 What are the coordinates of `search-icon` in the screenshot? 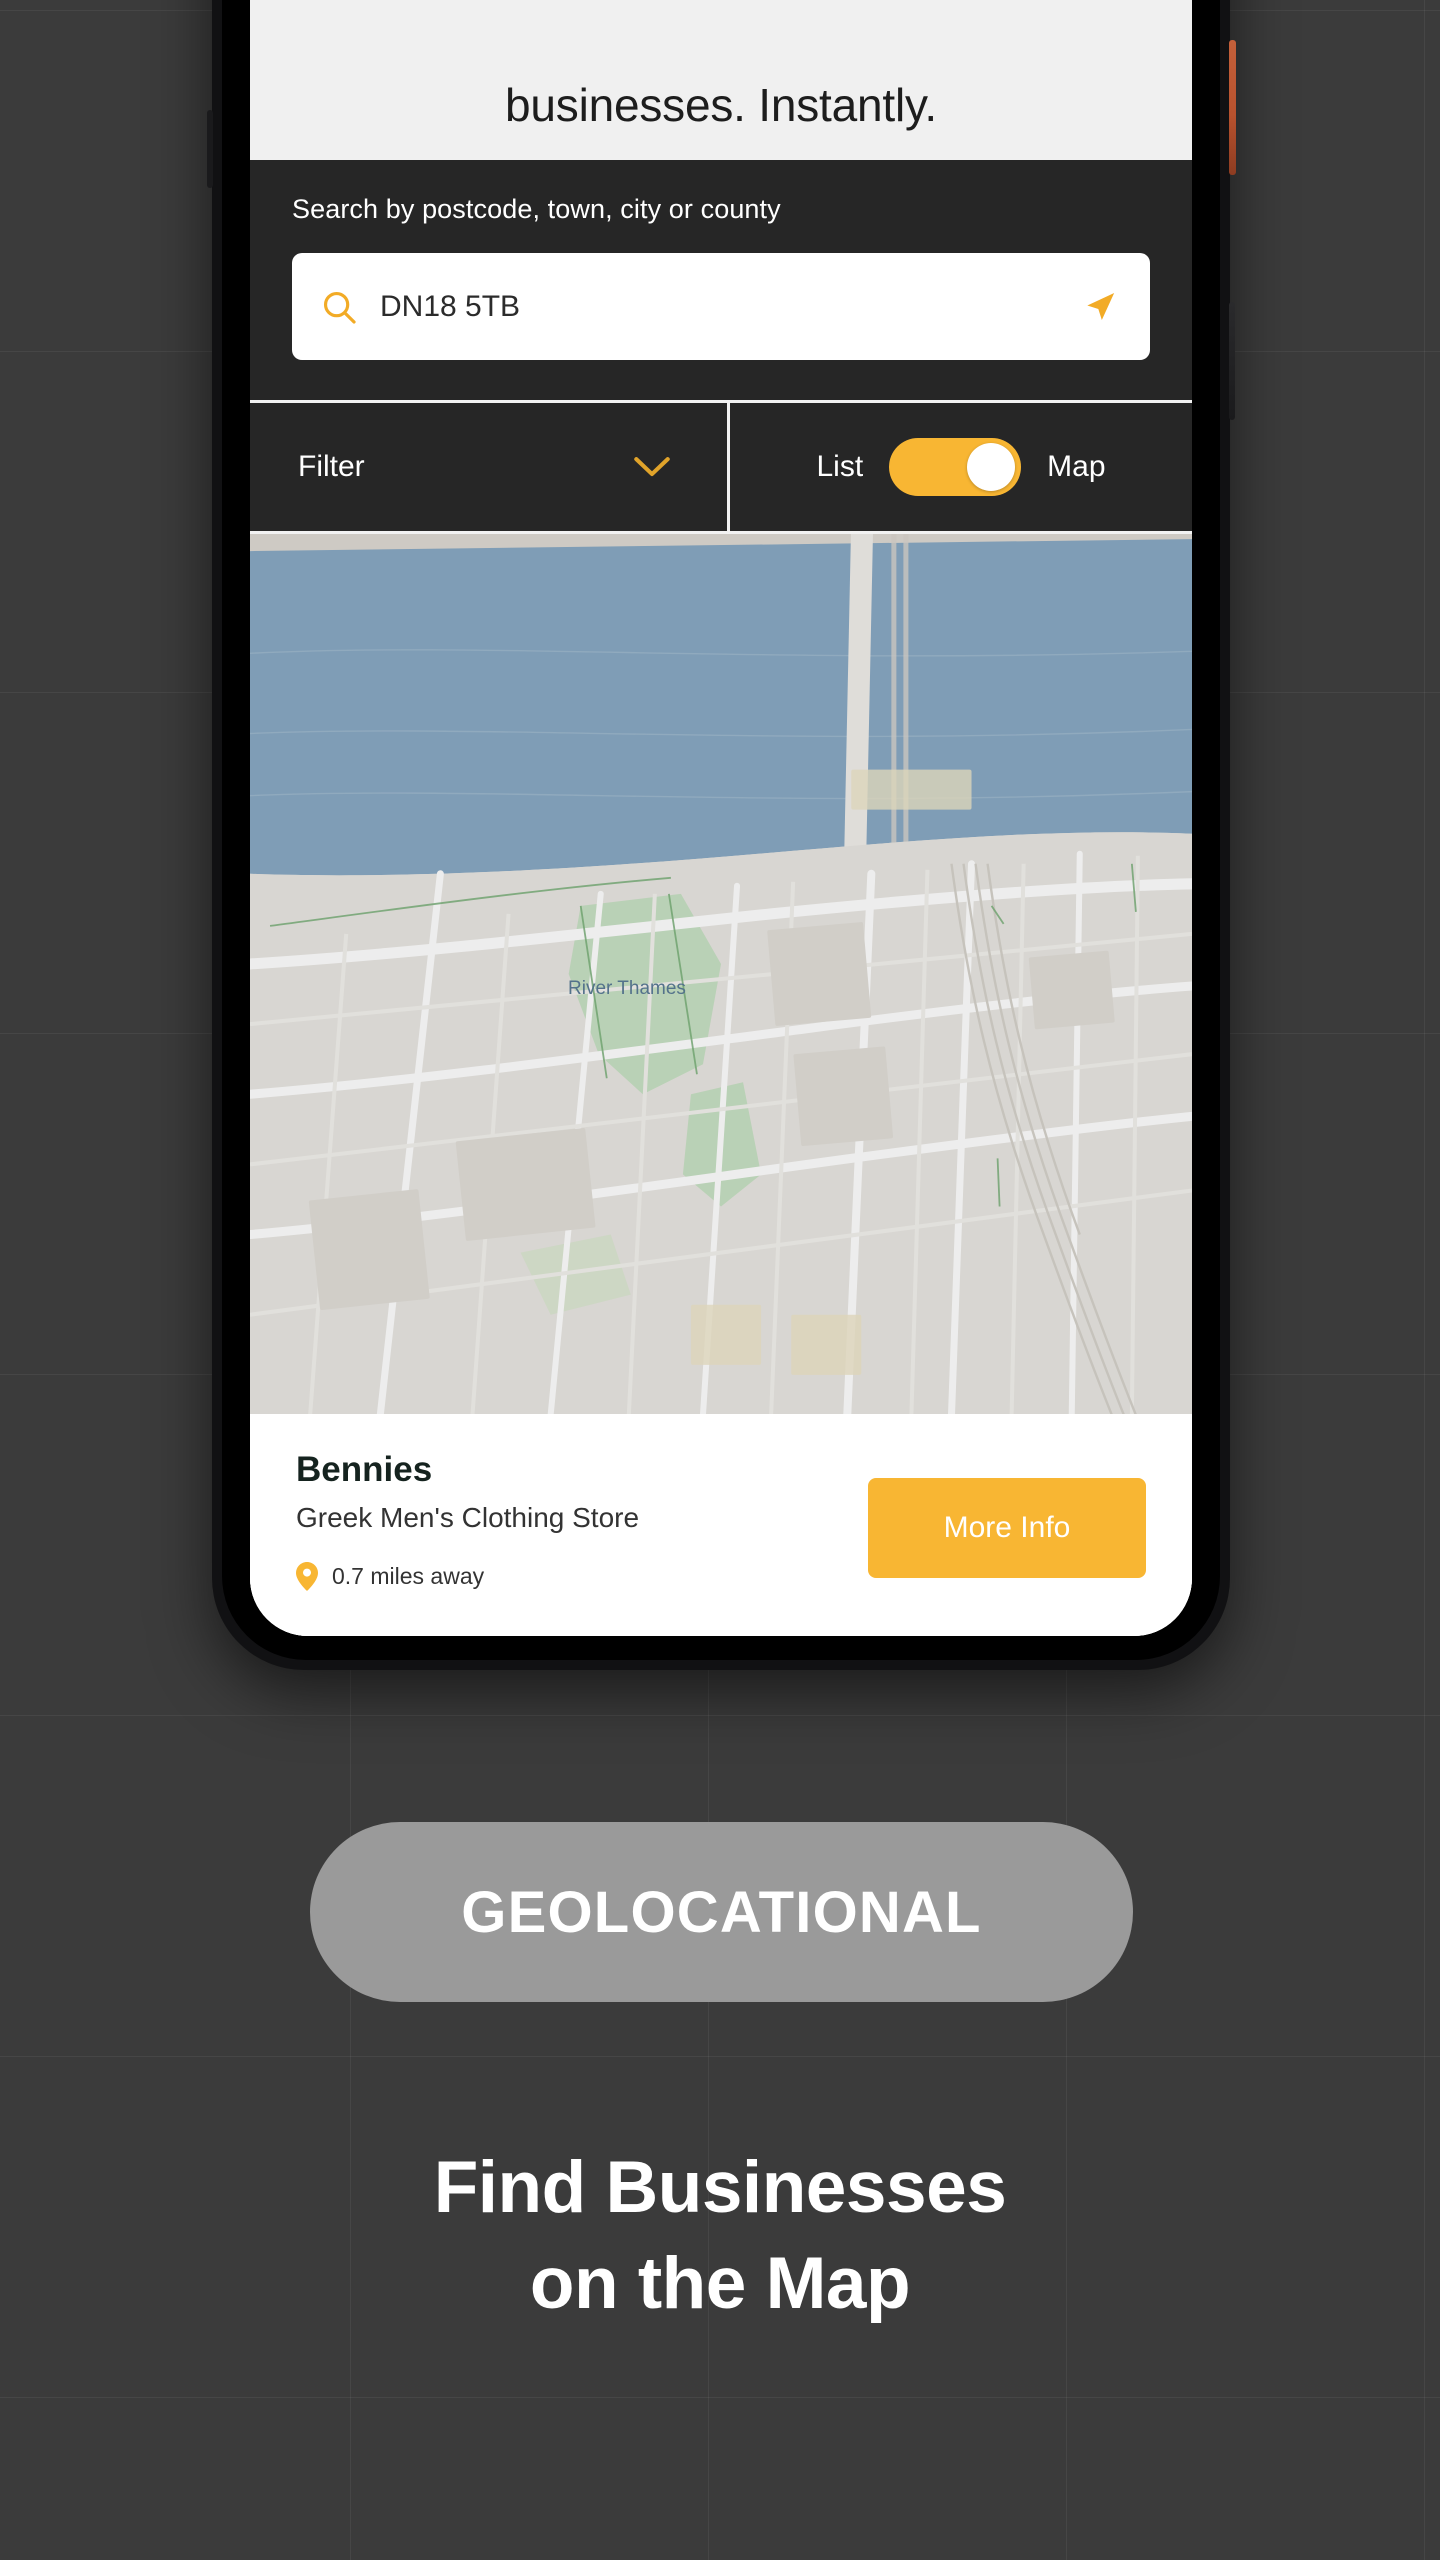 It's located at (339, 307).